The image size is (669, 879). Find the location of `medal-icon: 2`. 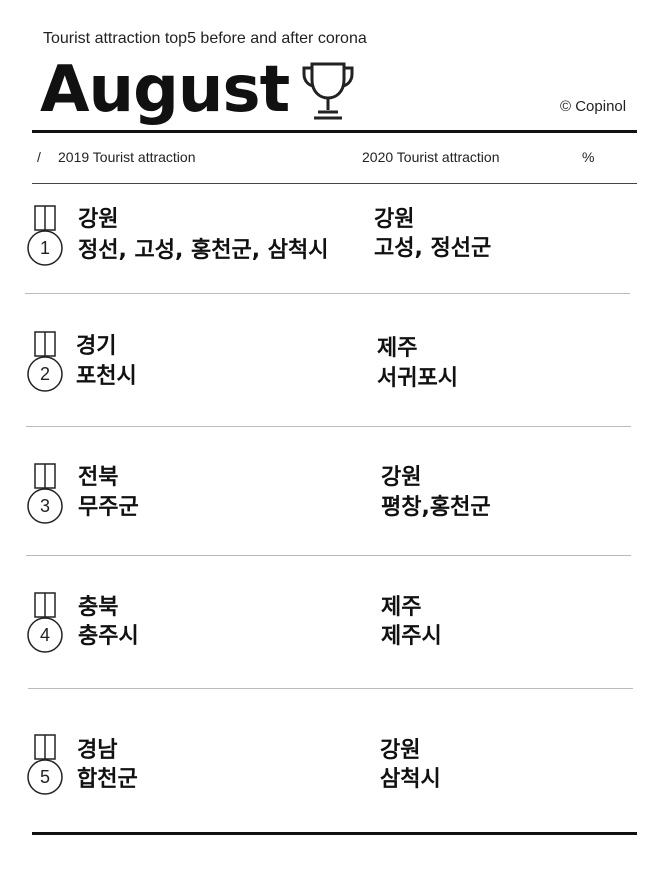

medal-icon: 2 is located at coordinates (45, 361).